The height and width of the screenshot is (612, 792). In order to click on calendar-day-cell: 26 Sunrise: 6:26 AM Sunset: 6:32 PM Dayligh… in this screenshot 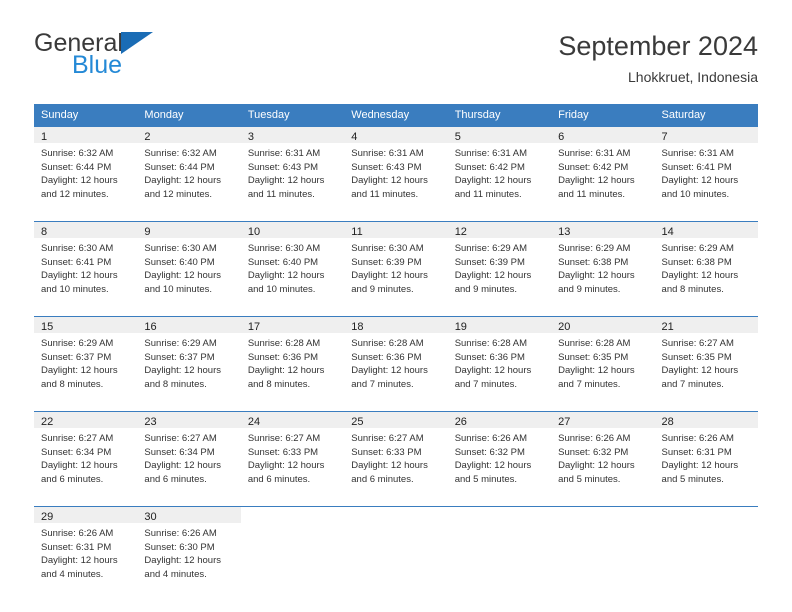, I will do `click(499, 453)`.